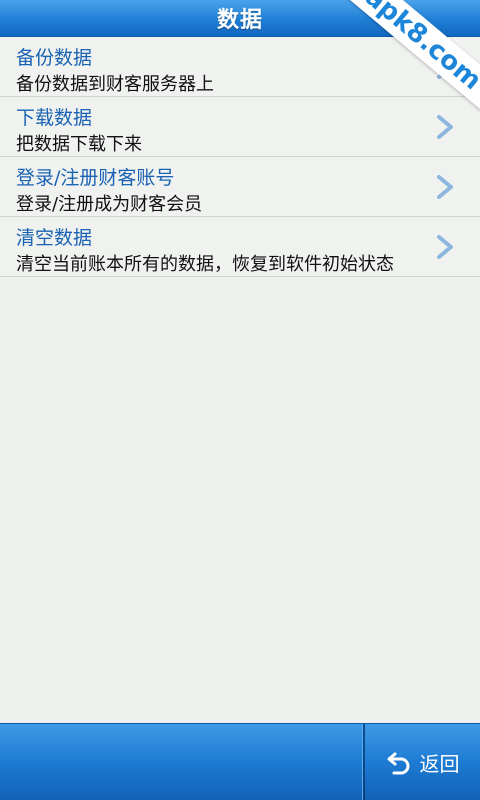  What do you see at coordinates (115, 84) in the screenshot?
I see `list-item-subtitle: 备份数据到财客服务器上` at bounding box center [115, 84].